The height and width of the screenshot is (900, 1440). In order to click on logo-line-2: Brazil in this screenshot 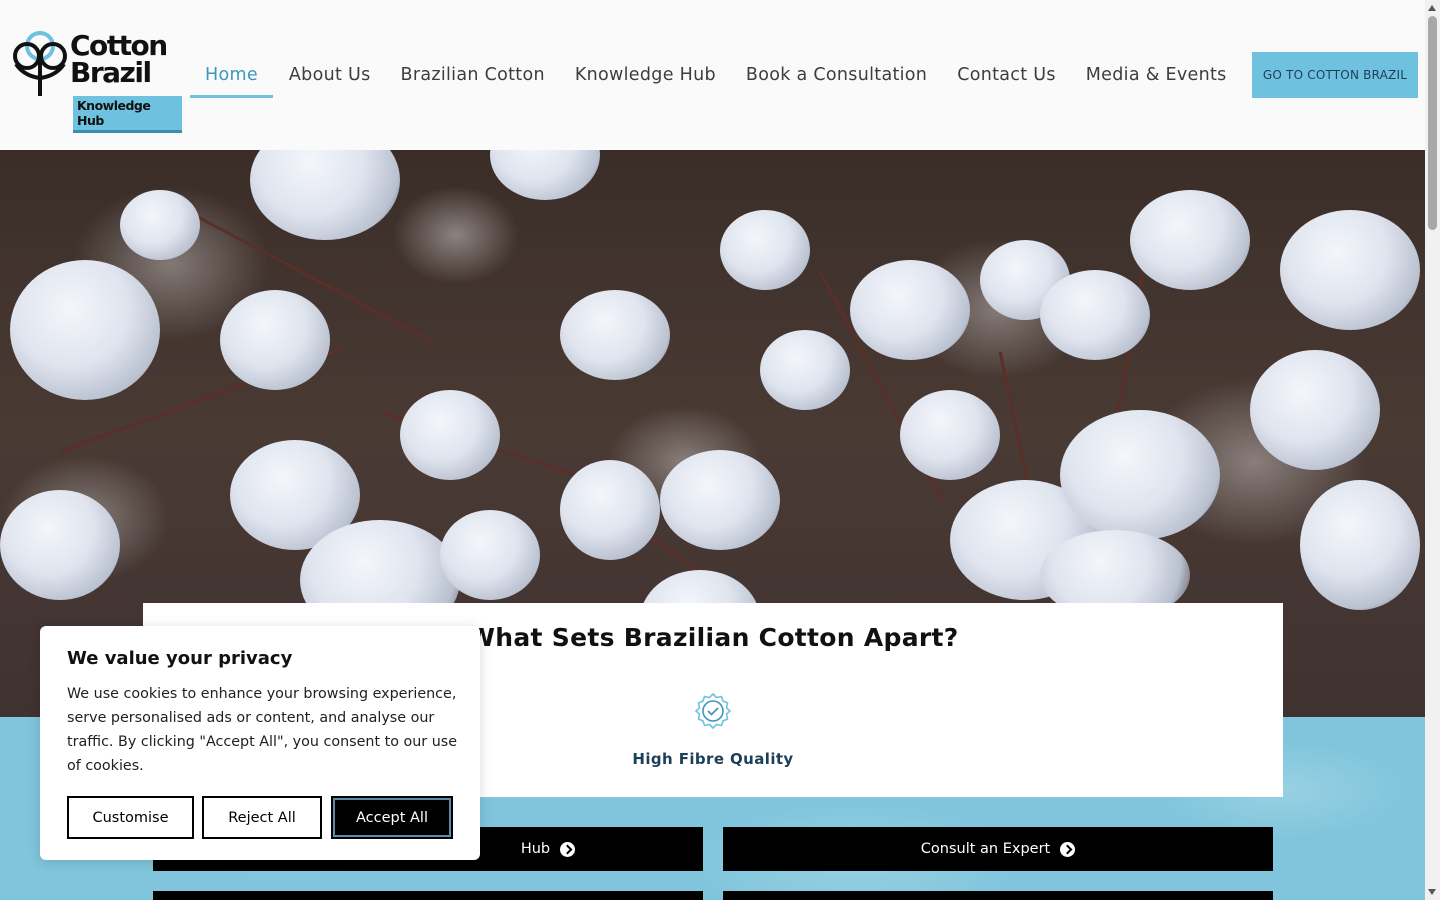, I will do `click(111, 72)`.